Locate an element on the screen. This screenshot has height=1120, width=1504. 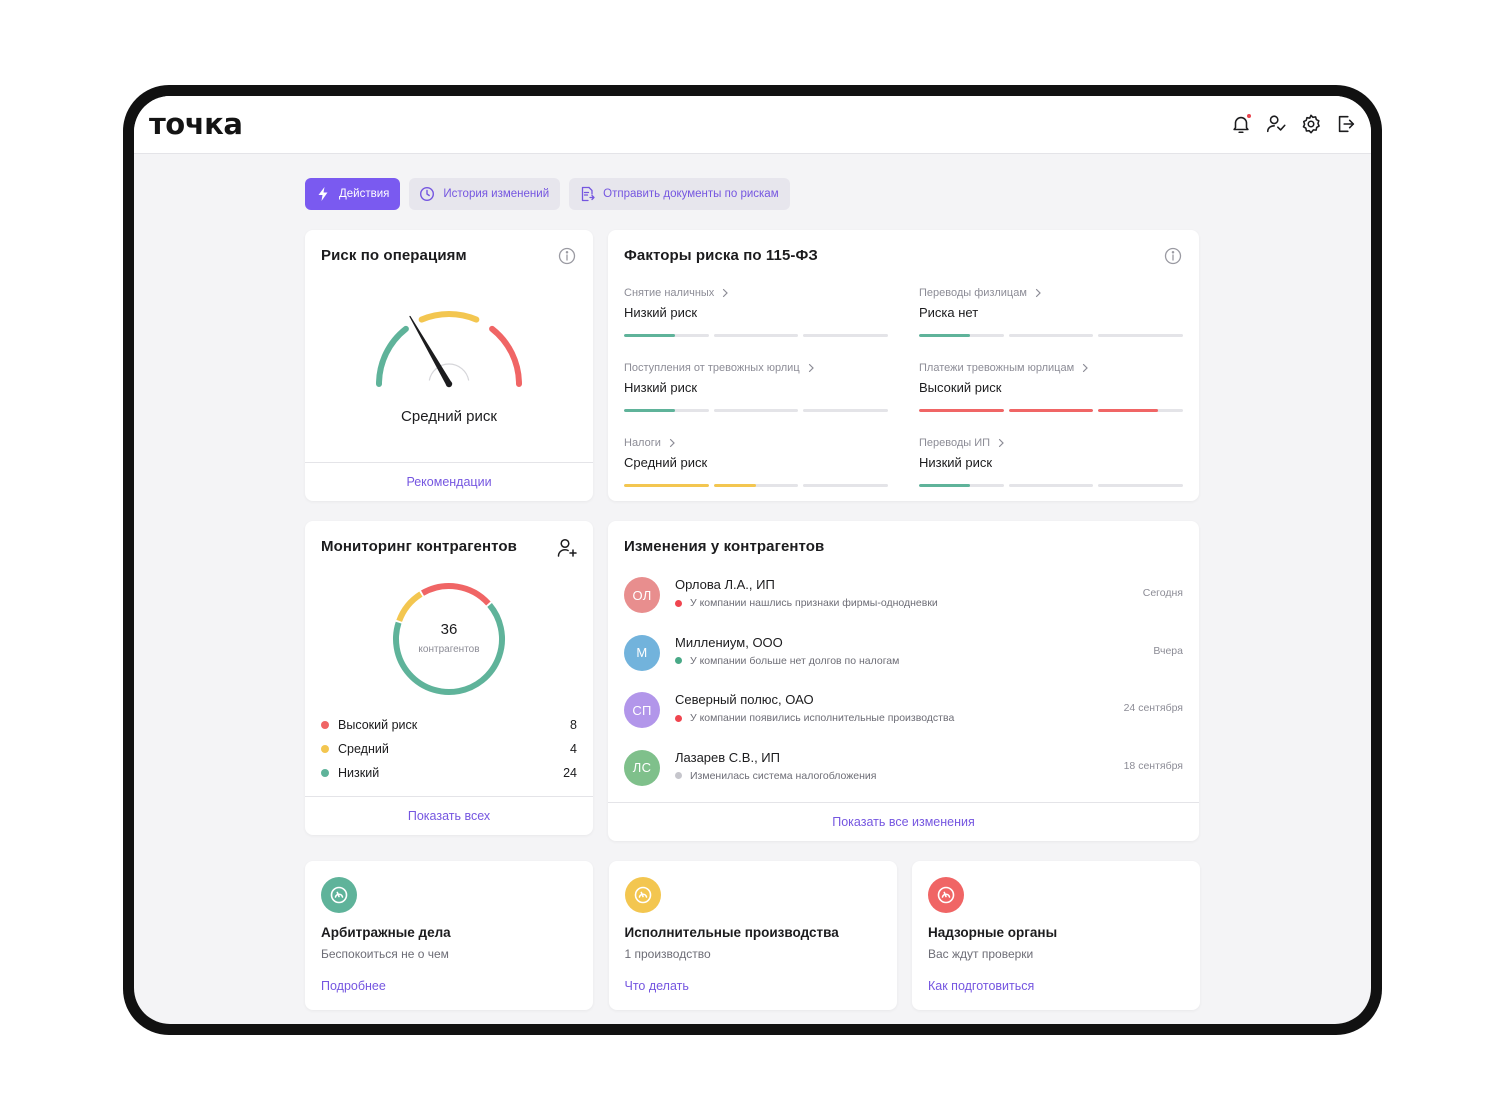
gauge-arc-medium is located at coordinates (449, 317).